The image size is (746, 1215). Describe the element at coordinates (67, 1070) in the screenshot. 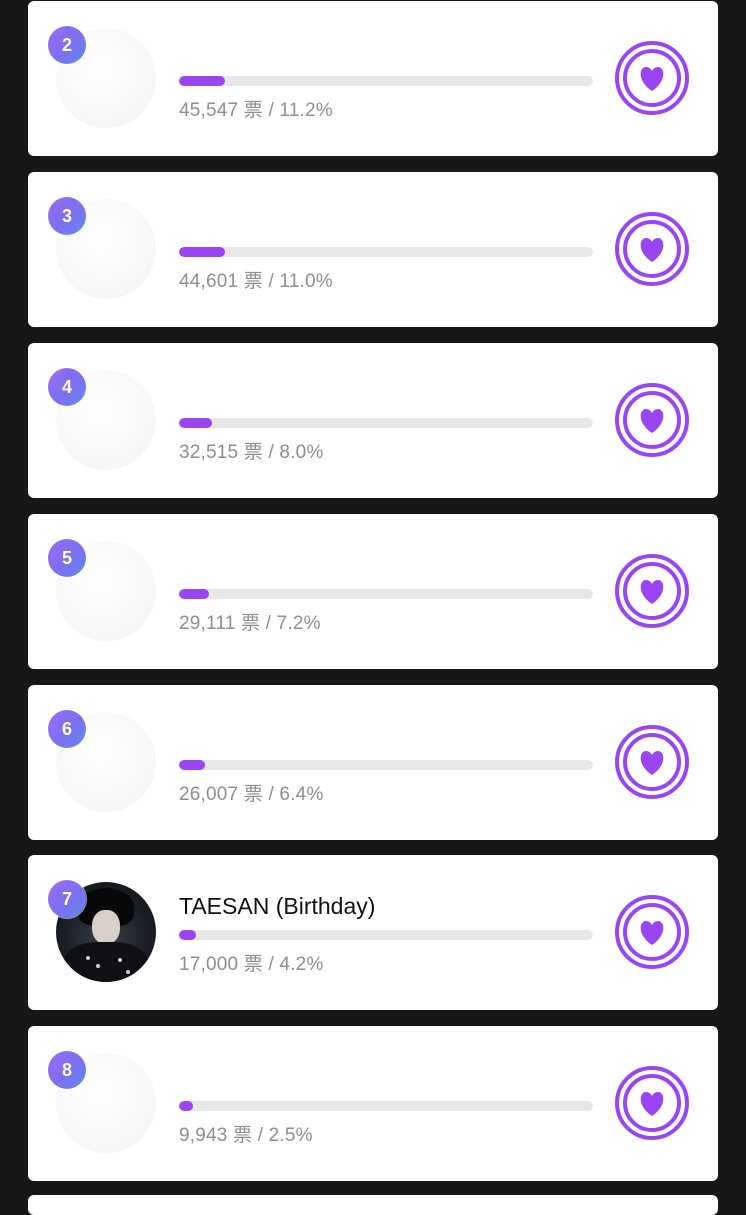

I see `rank-badge: 8` at that location.